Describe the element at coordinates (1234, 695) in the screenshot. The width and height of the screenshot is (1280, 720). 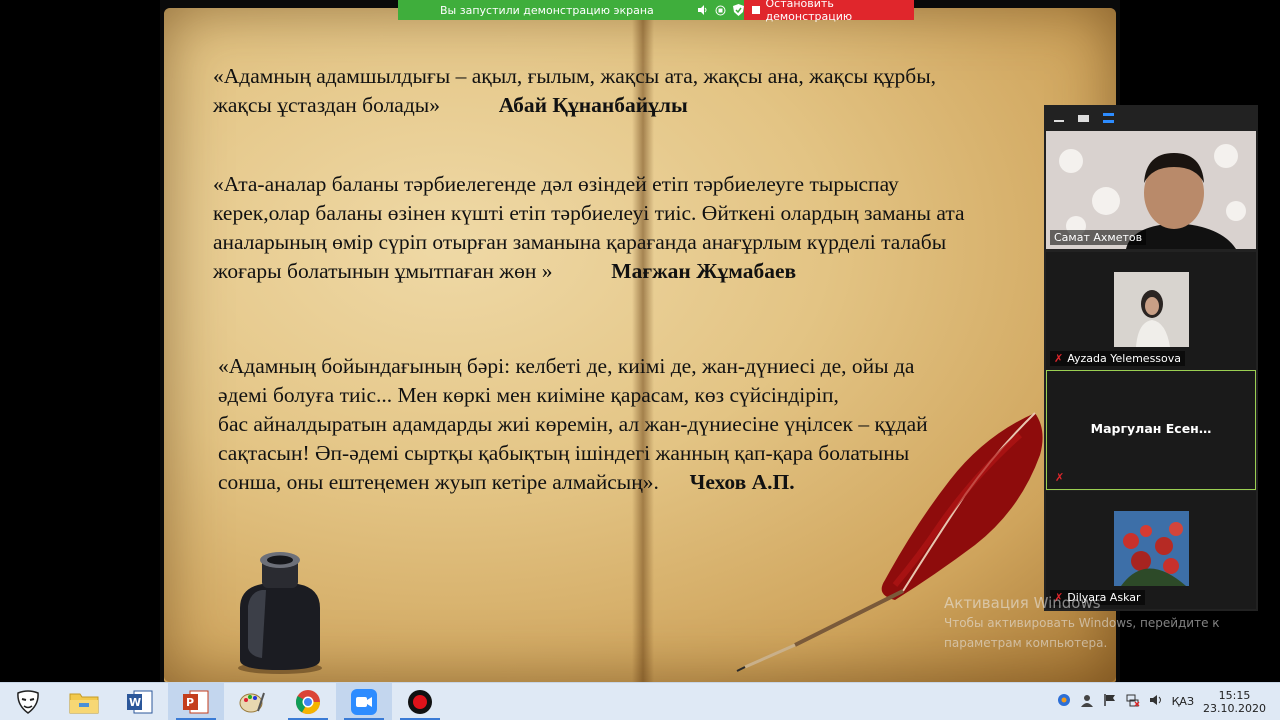
I see `clock-time: 15:15` at that location.